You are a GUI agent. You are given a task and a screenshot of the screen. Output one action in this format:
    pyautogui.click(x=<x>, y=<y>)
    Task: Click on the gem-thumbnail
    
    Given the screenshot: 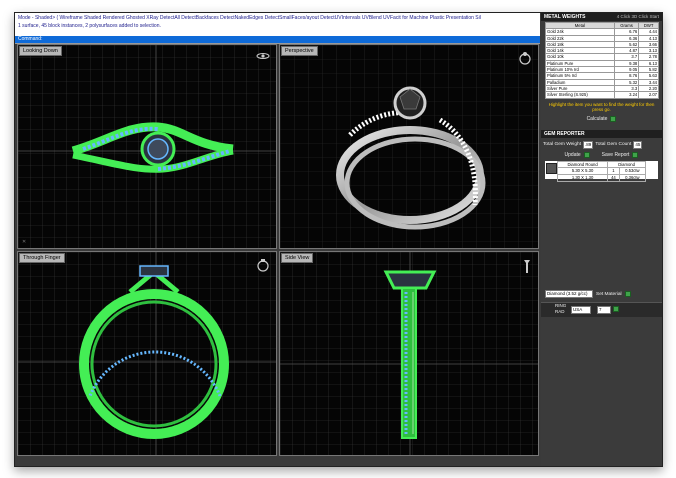 What is the action you would take?
    pyautogui.click(x=551, y=168)
    